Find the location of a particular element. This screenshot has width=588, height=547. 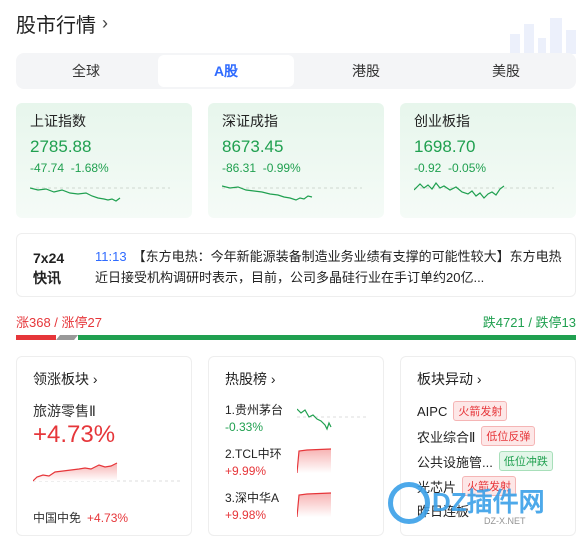

sector-name: 旅游零售Ⅱ is located at coordinates (64, 411).